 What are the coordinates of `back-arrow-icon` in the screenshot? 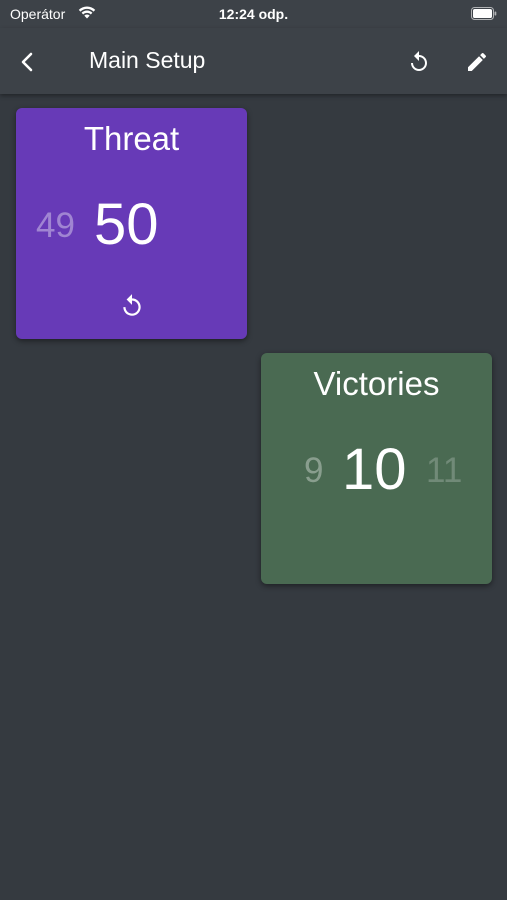 It's located at (27, 62).